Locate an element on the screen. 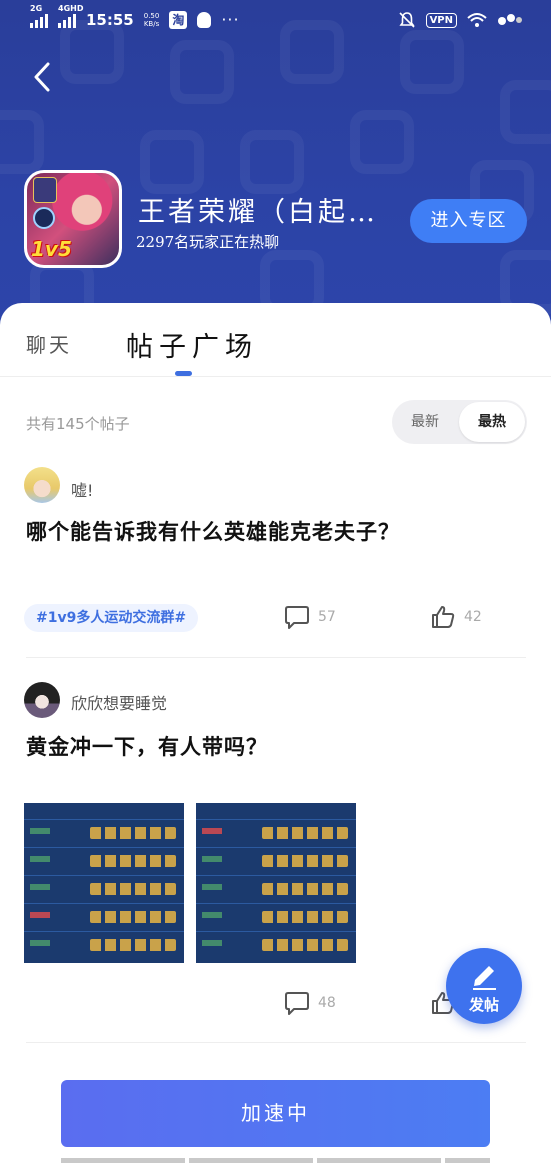 The height and width of the screenshot is (1163, 551). create-post-button: 发帖 is located at coordinates (484, 986).